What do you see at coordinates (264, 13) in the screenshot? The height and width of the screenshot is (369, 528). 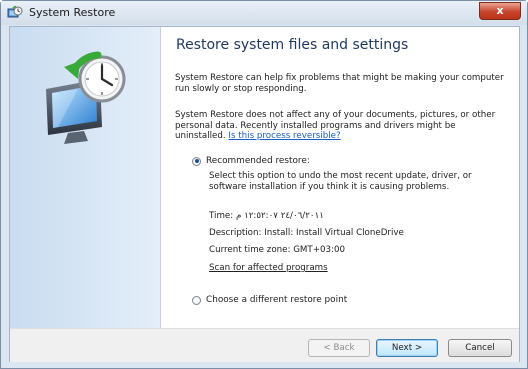 I see `title-bar: System Restore x` at bounding box center [264, 13].